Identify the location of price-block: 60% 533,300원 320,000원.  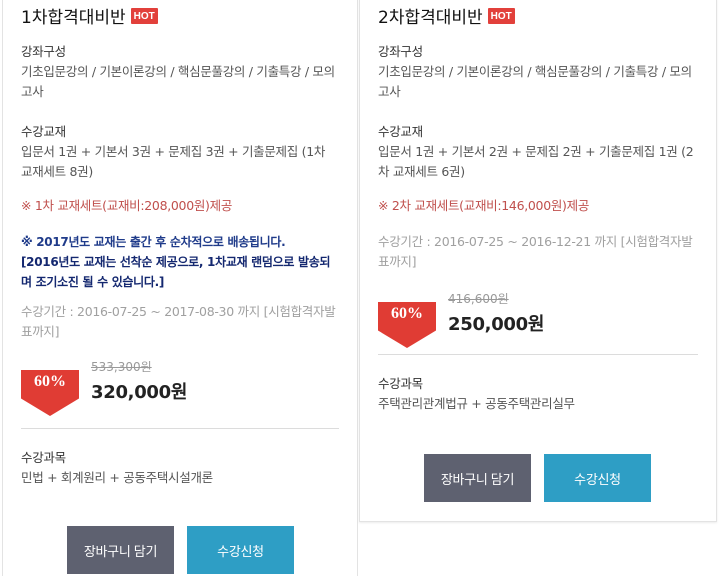
(131, 395).